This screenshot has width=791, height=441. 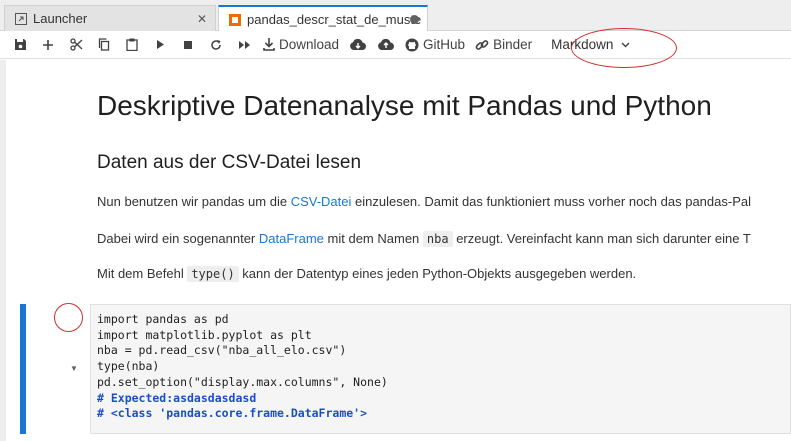 I want to click on text: Nun benutzen wir pandas um die, so click(x=194, y=201).